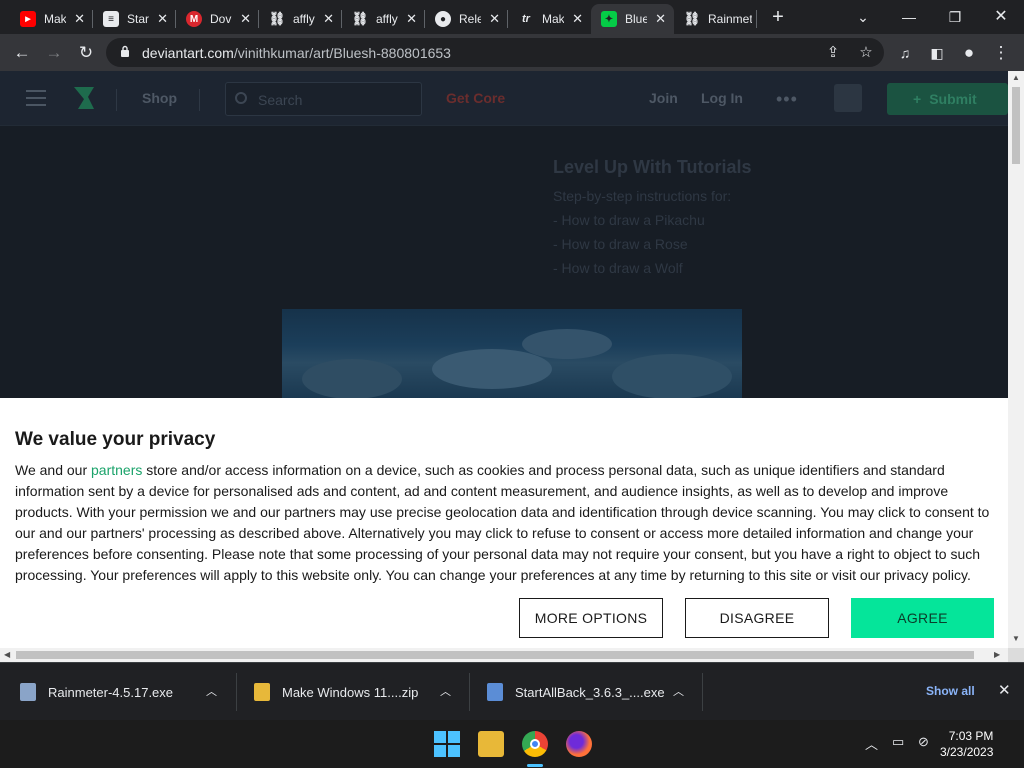 Image resolution: width=1024 pixels, height=768 pixels. Describe the element at coordinates (1016, 638) in the screenshot. I see `scroll-down-arrow-icon: ▼` at that location.